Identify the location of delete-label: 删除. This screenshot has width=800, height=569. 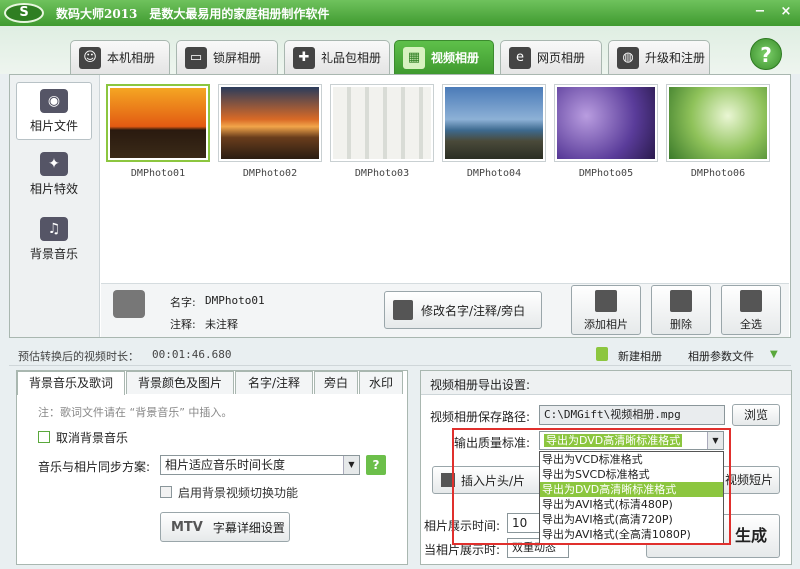
(681, 324).